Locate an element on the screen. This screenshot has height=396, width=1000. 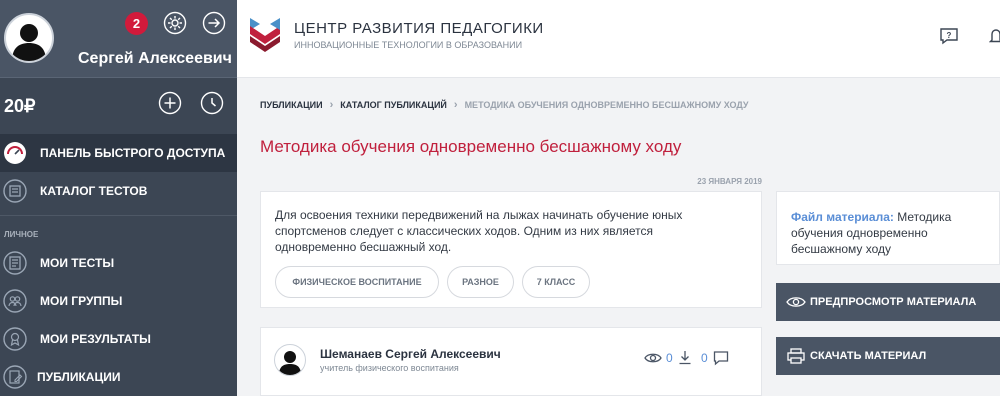
sidebar-section-label: Личное is located at coordinates (21, 234).